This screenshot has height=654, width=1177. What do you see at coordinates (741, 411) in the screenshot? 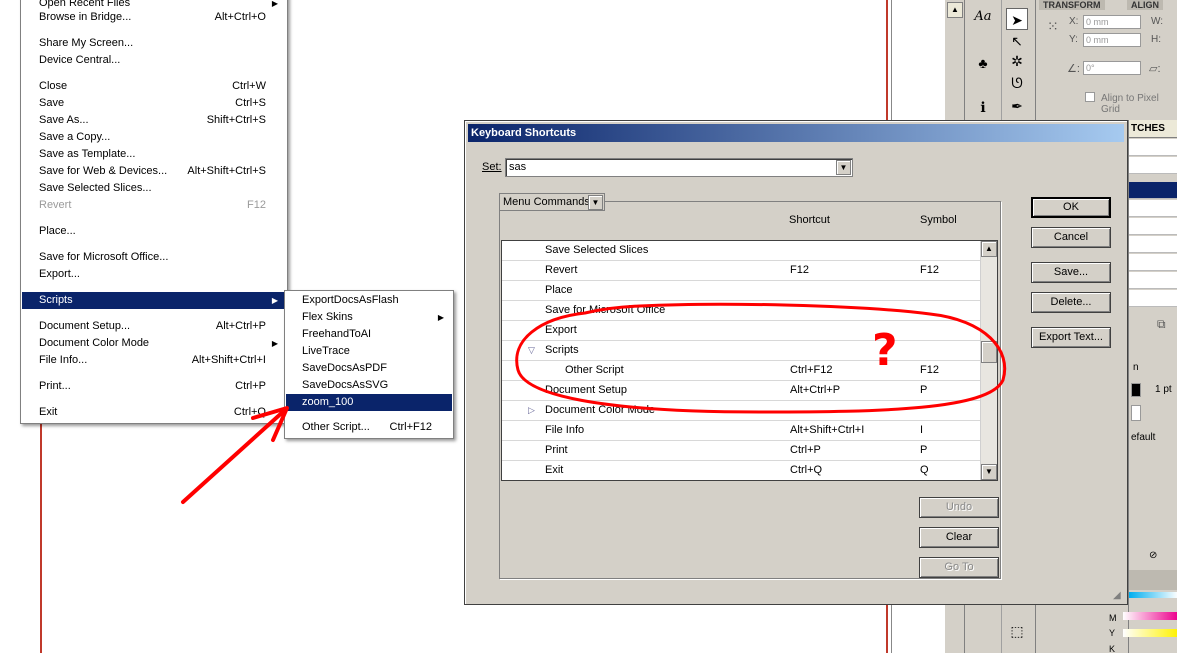
I see `list-item: ▷ Document Color Mode` at bounding box center [741, 411].